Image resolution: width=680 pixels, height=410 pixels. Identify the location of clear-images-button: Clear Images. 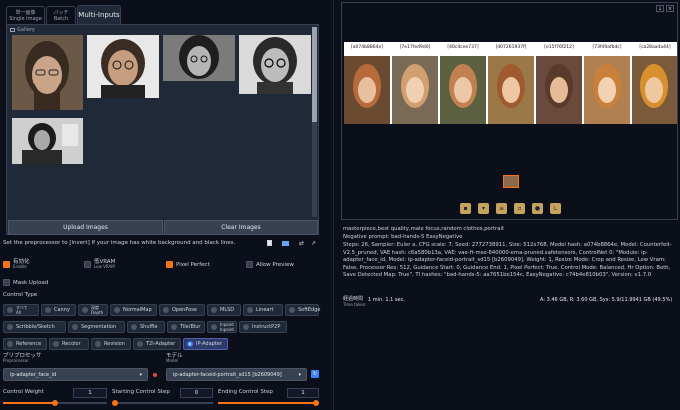
(241, 227).